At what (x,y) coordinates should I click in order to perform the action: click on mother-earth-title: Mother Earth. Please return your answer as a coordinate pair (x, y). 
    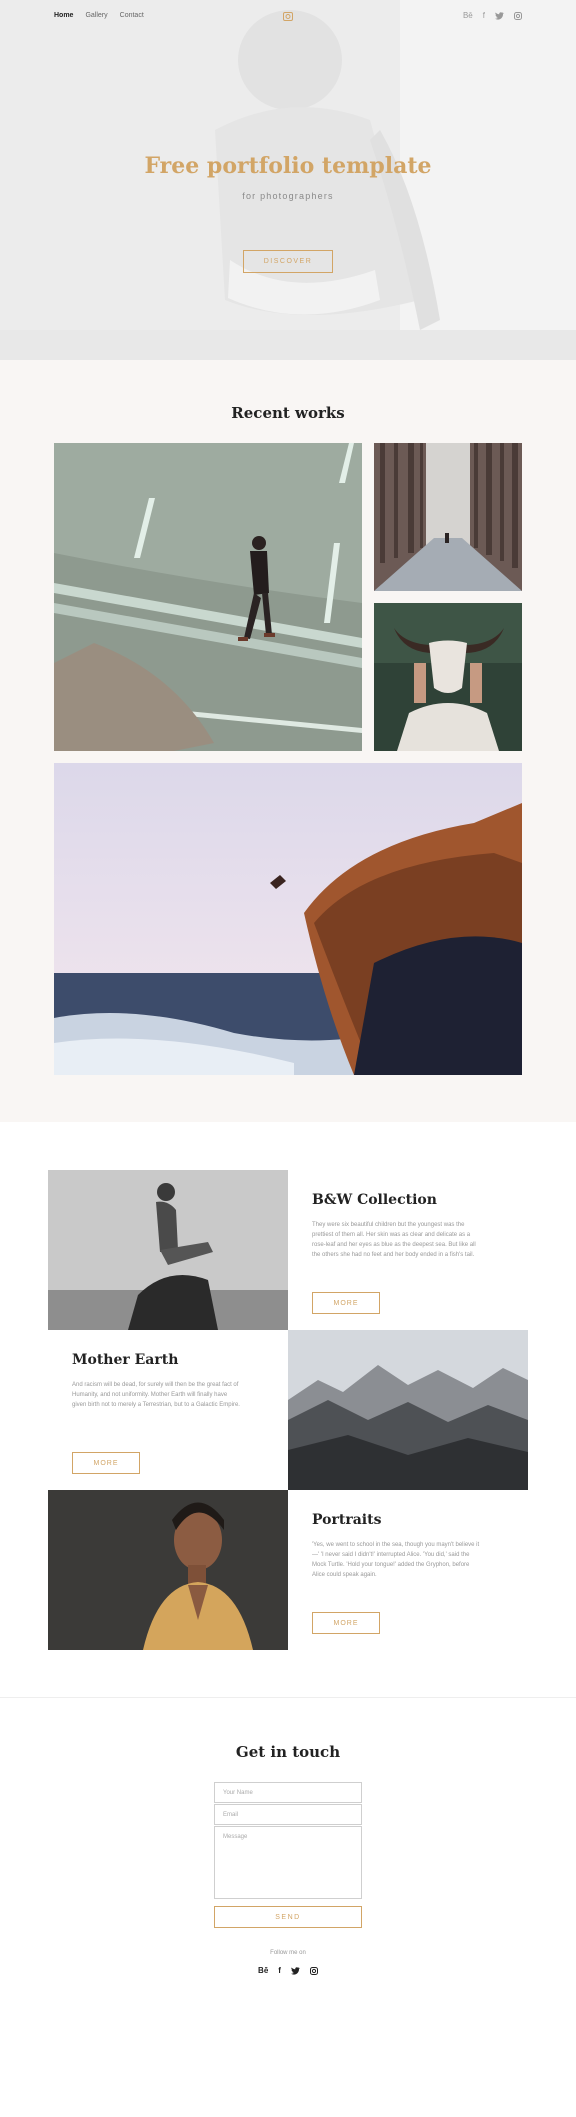
    Looking at the image, I should click on (125, 1360).